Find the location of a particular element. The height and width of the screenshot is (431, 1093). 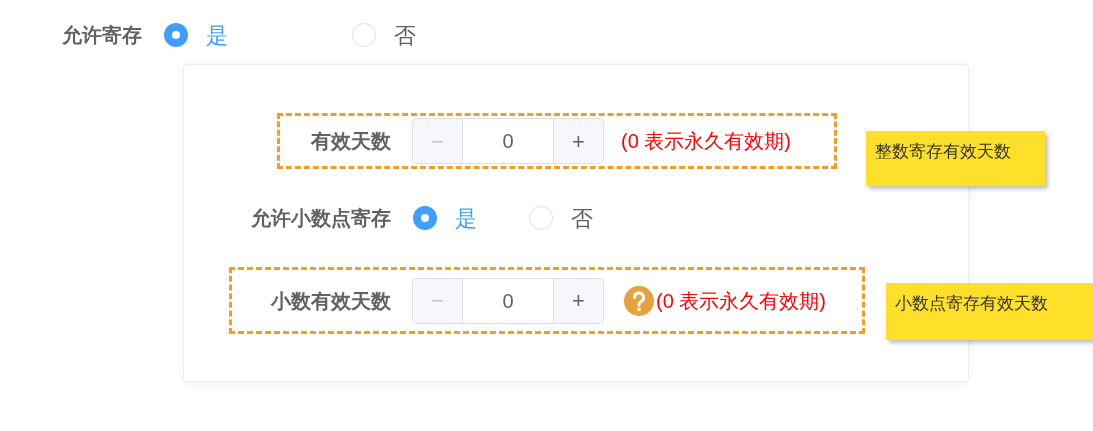

field-label: 允许寄存 is located at coordinates (102, 35).